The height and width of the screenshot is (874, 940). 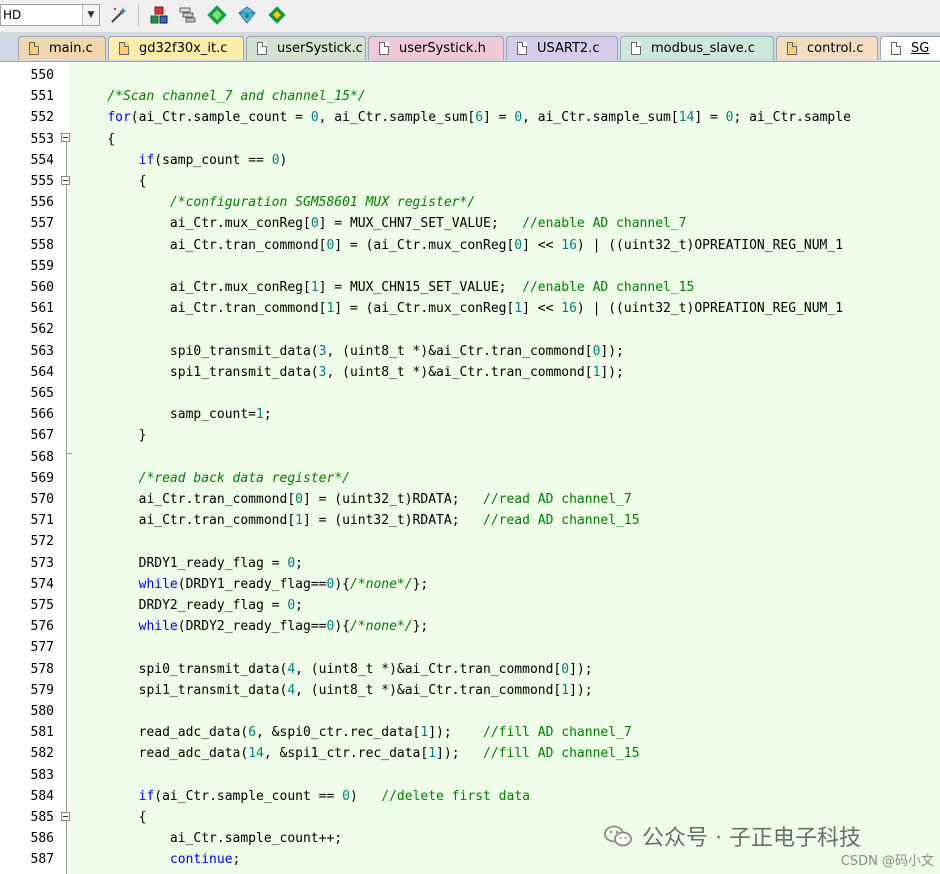 I want to click on code-line: 583, so click(x=470, y=775).